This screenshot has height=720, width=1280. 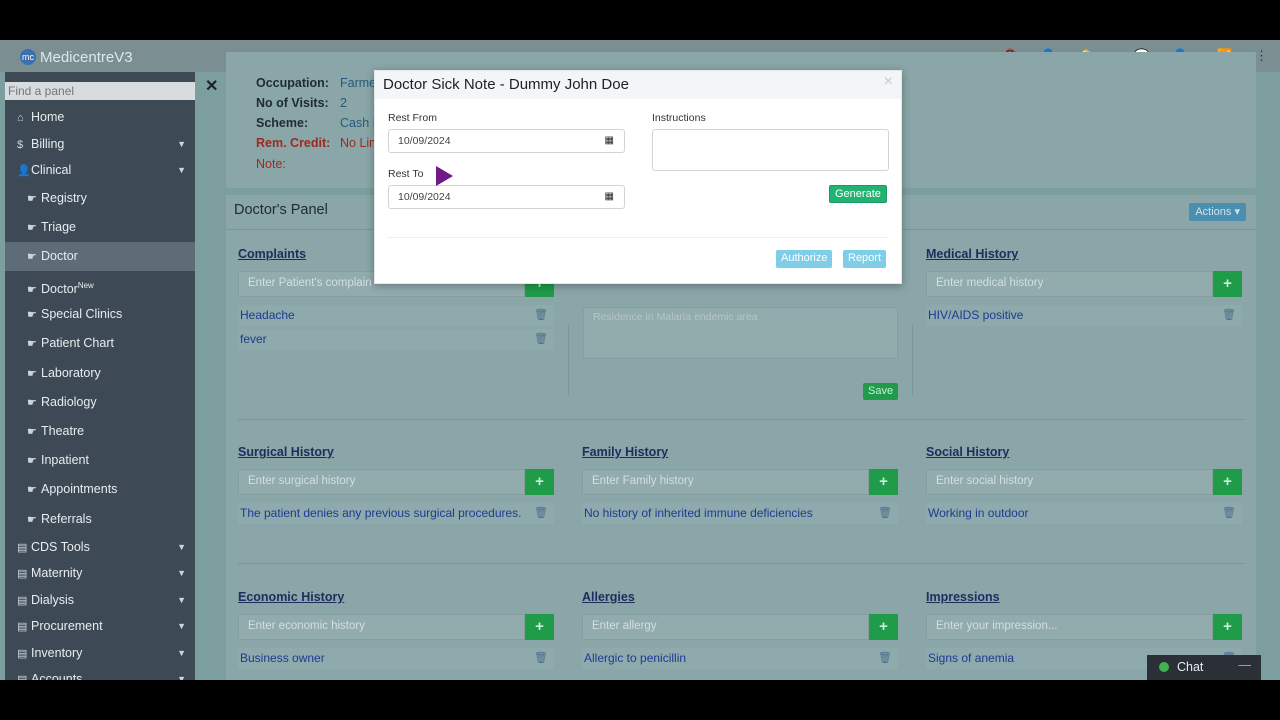 What do you see at coordinates (100, 653) in the screenshot?
I see `sidebar-item-inventory: ▤ Inventory ▼` at bounding box center [100, 653].